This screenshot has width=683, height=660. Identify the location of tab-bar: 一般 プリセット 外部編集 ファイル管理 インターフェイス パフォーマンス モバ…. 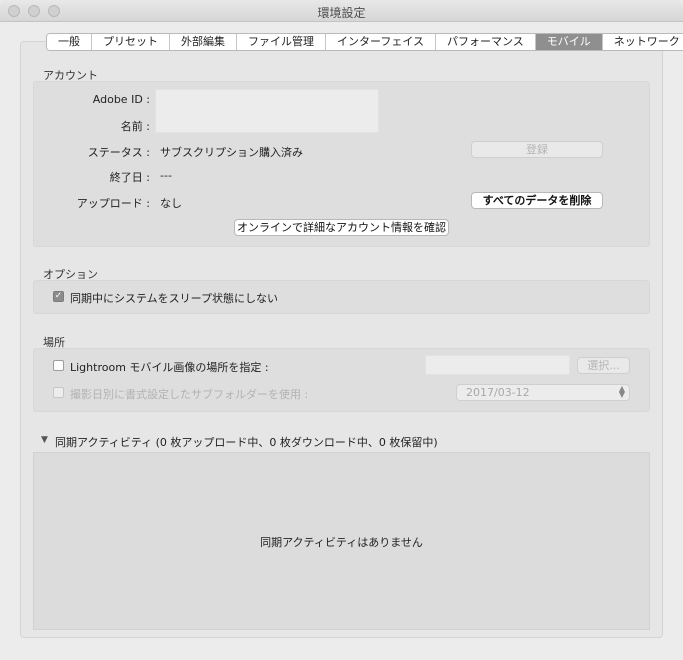
(364, 42).